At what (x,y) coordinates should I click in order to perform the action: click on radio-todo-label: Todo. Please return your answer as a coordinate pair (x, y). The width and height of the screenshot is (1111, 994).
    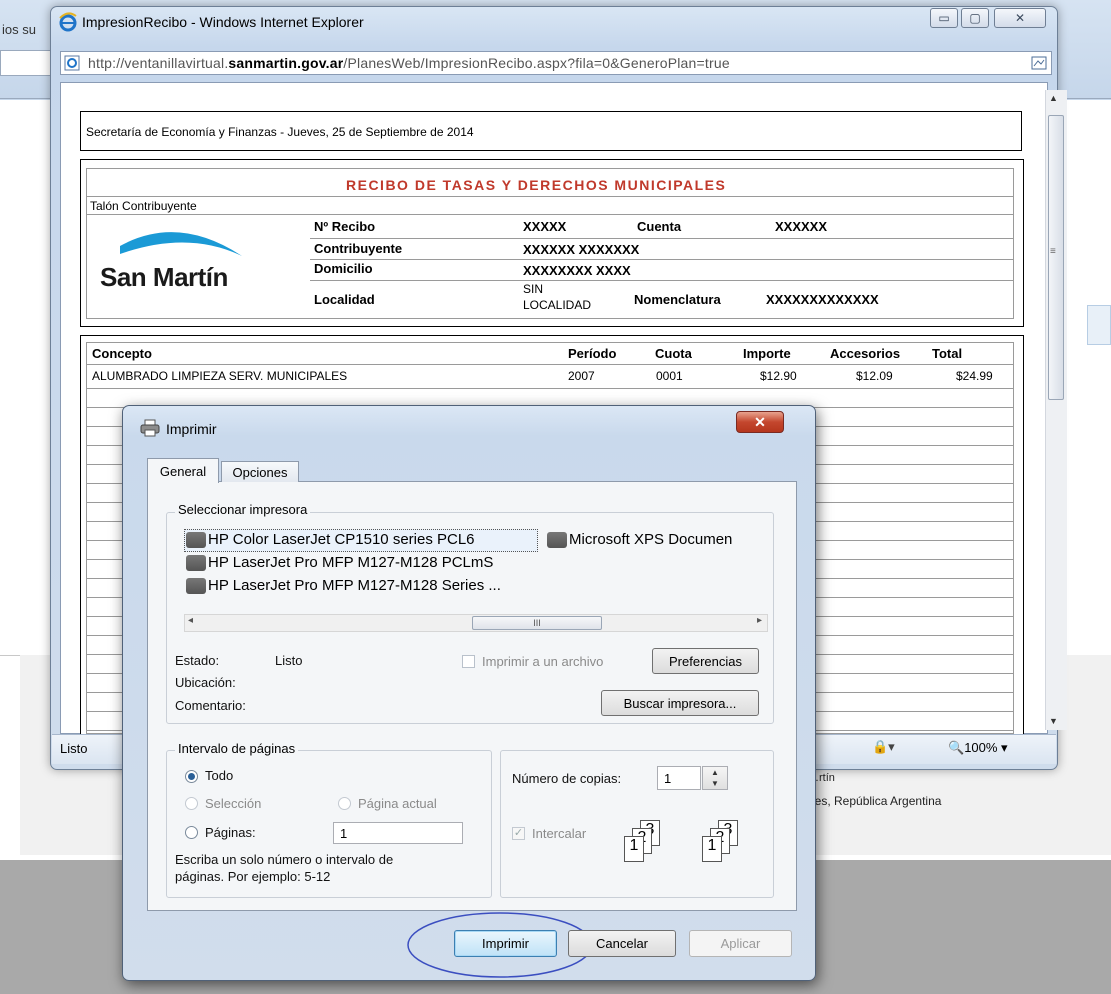
    Looking at the image, I should click on (219, 775).